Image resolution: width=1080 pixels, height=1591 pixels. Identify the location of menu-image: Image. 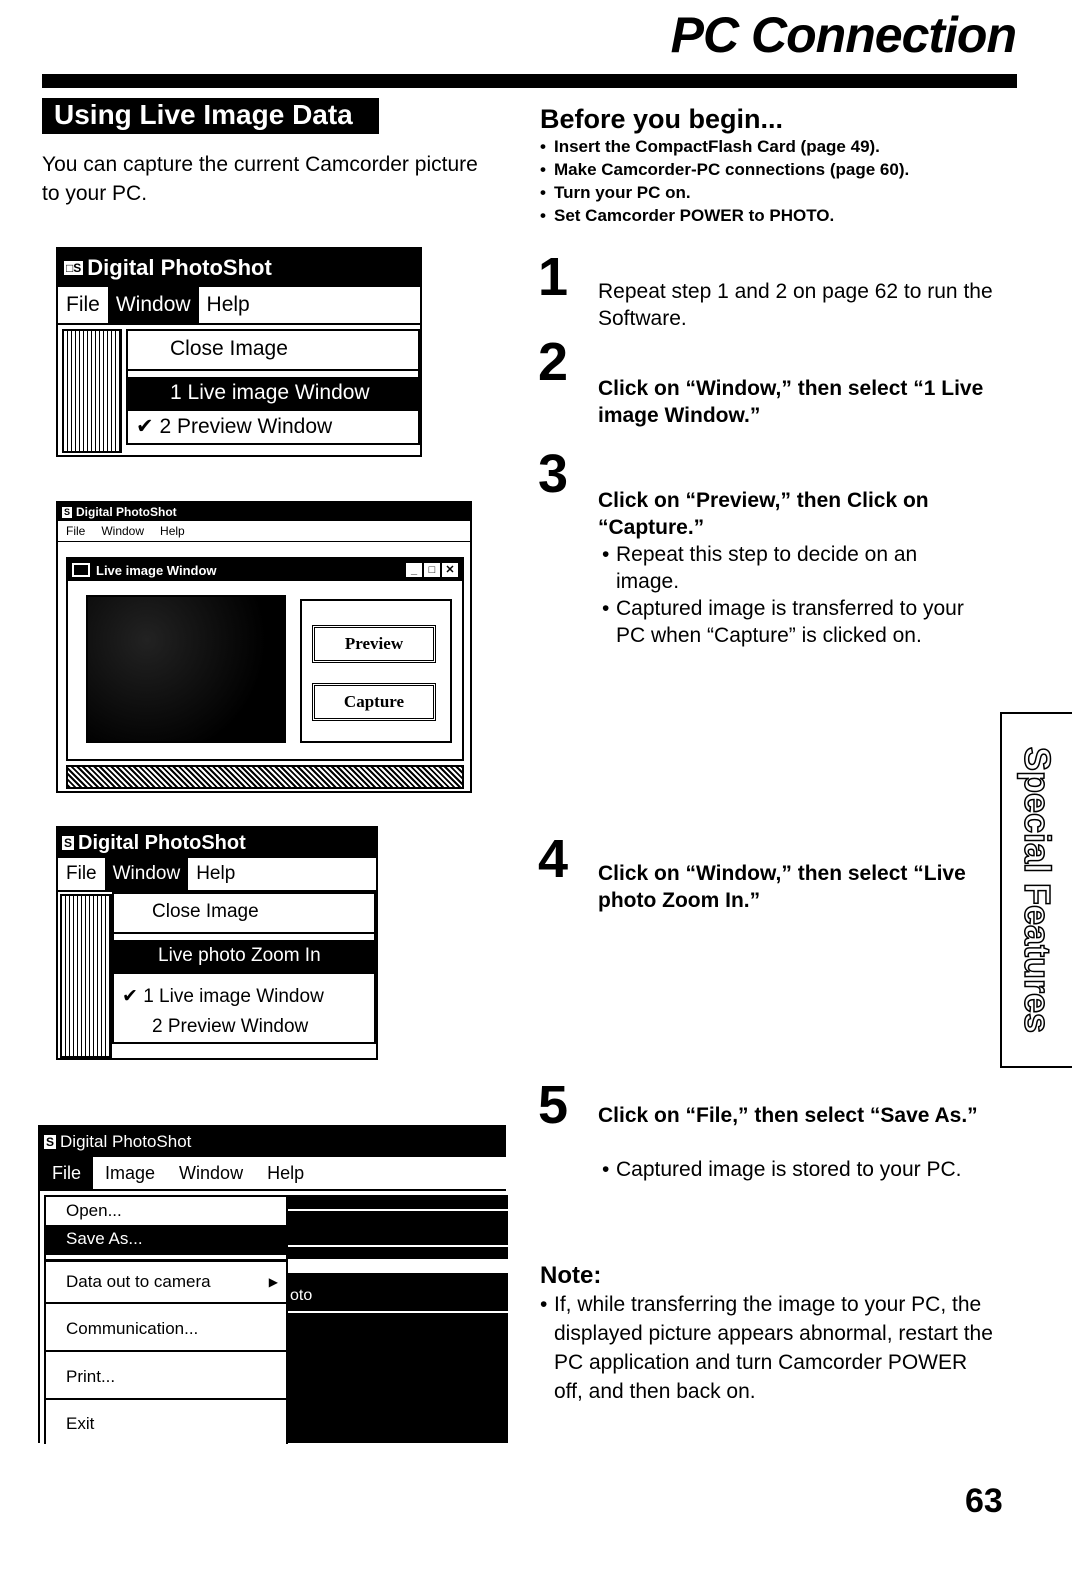
(130, 1173).